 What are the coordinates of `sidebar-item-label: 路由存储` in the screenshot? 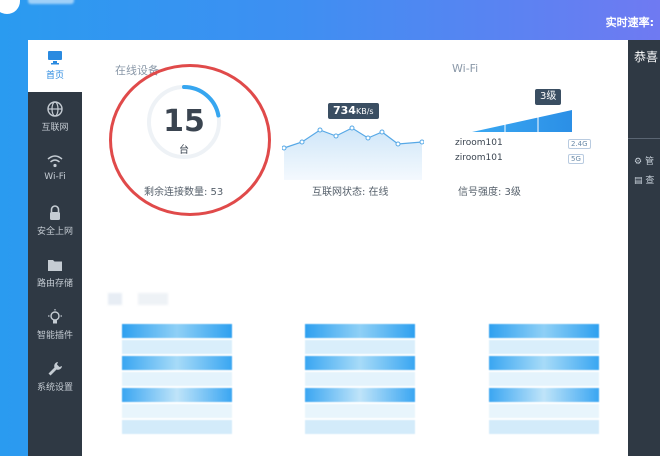 It's located at (54, 284).